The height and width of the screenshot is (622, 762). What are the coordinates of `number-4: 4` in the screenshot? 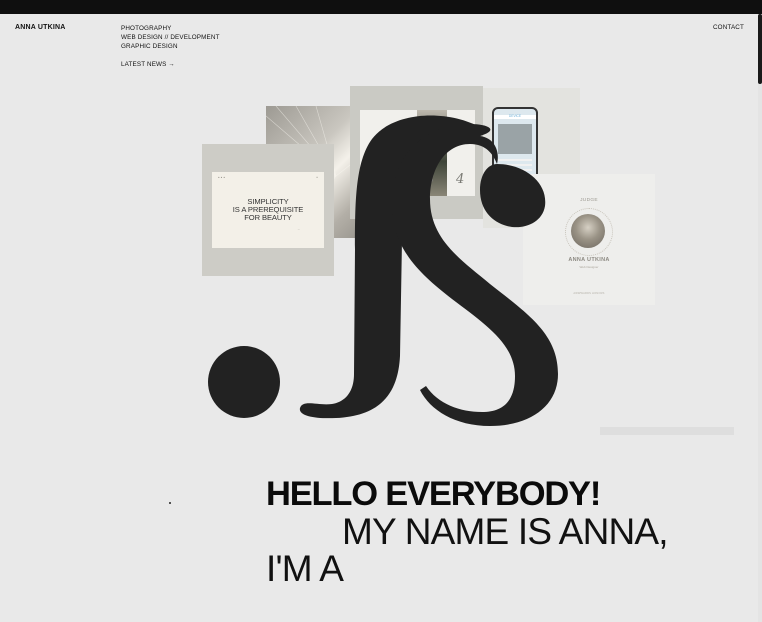 It's located at (460, 179).